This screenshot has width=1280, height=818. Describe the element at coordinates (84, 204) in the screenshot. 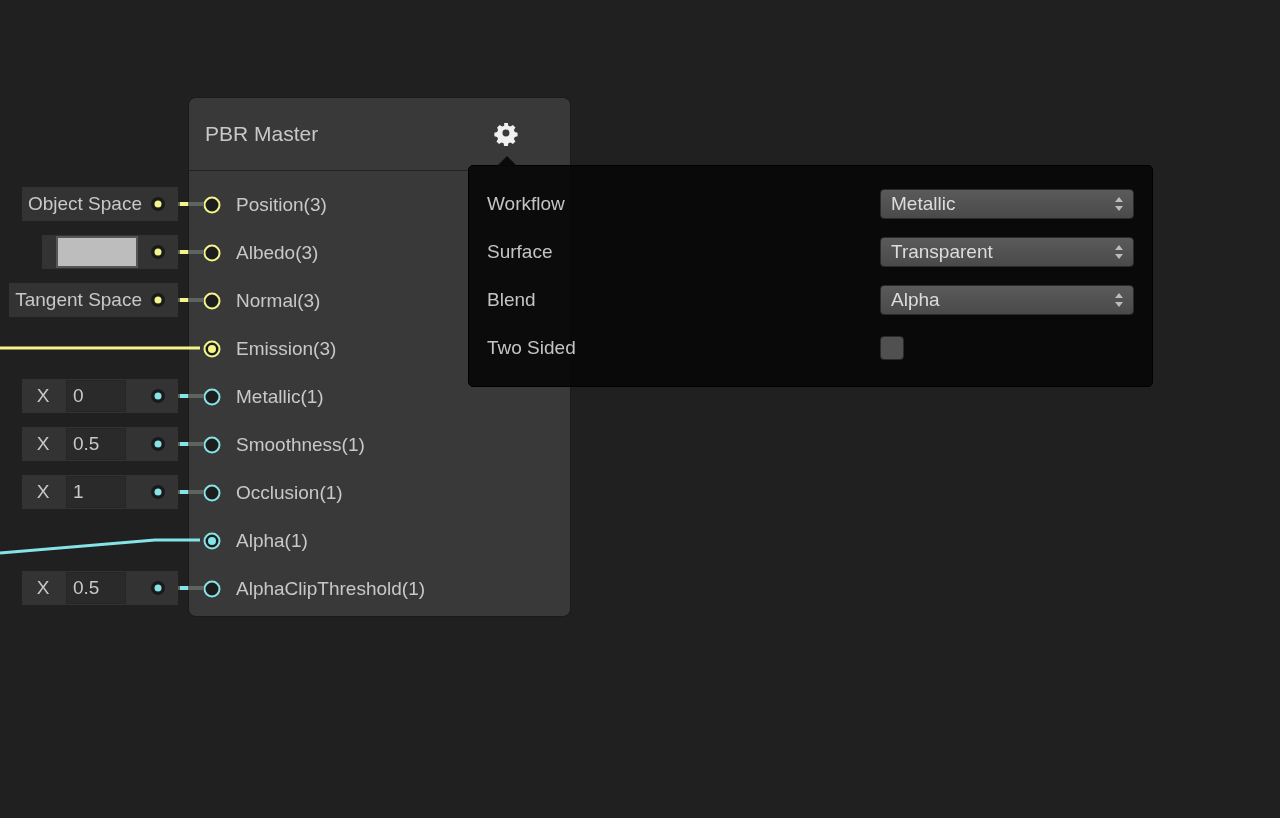

I see `space-label: Object Space` at that location.